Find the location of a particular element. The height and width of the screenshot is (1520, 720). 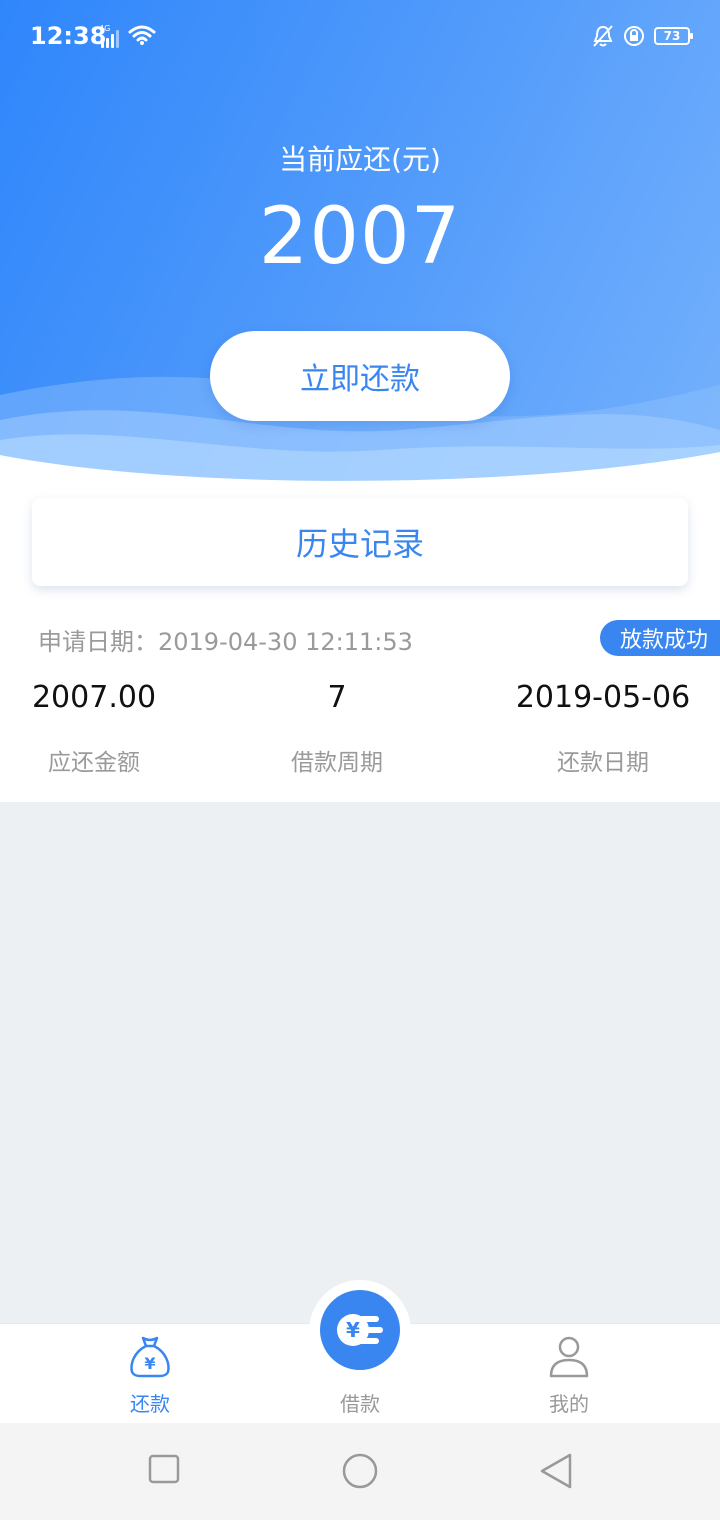

apply-date: 申请日期：2019-04-30 12:11:53 is located at coordinates (225, 642).